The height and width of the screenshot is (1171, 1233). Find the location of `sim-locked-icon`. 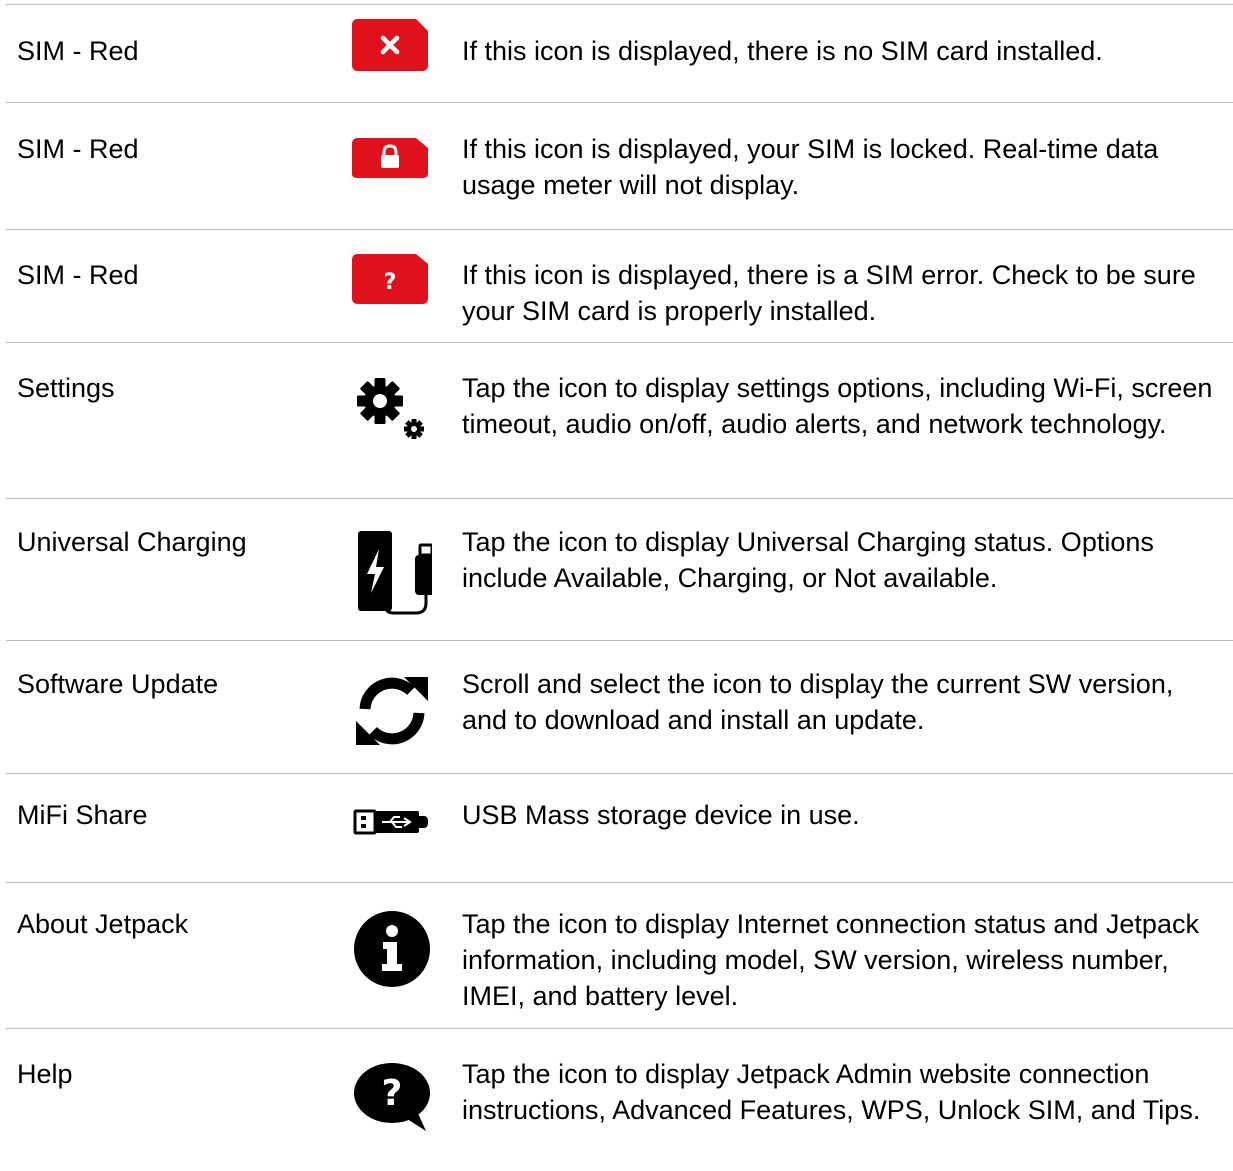

sim-locked-icon is located at coordinates (397, 181).